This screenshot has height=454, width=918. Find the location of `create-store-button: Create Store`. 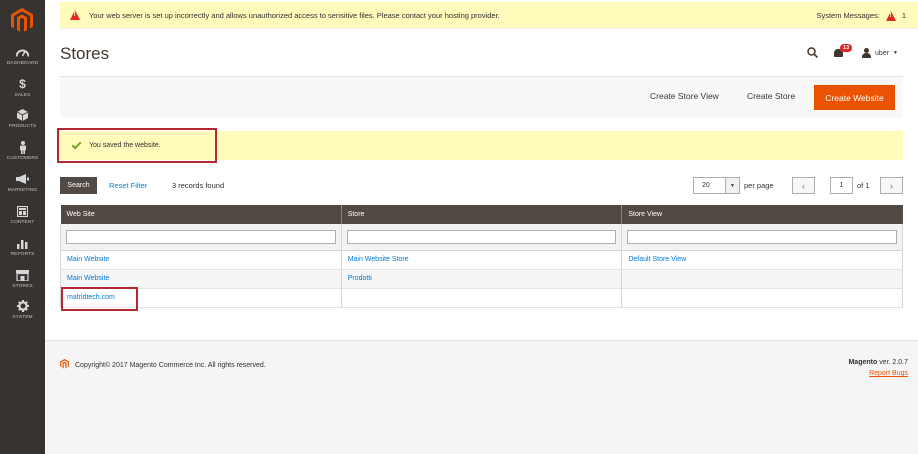

create-store-button: Create Store is located at coordinates (771, 96).